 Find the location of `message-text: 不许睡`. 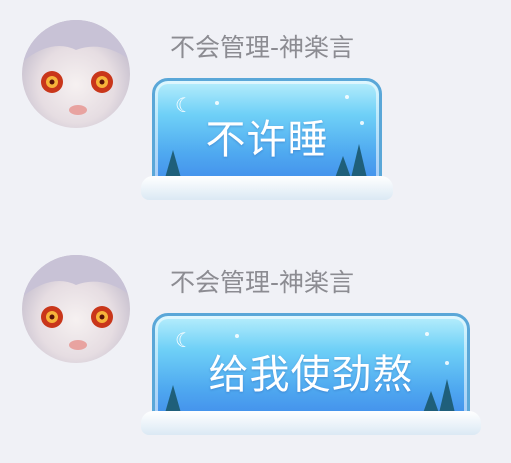

message-text: 不许睡 is located at coordinates (267, 140).